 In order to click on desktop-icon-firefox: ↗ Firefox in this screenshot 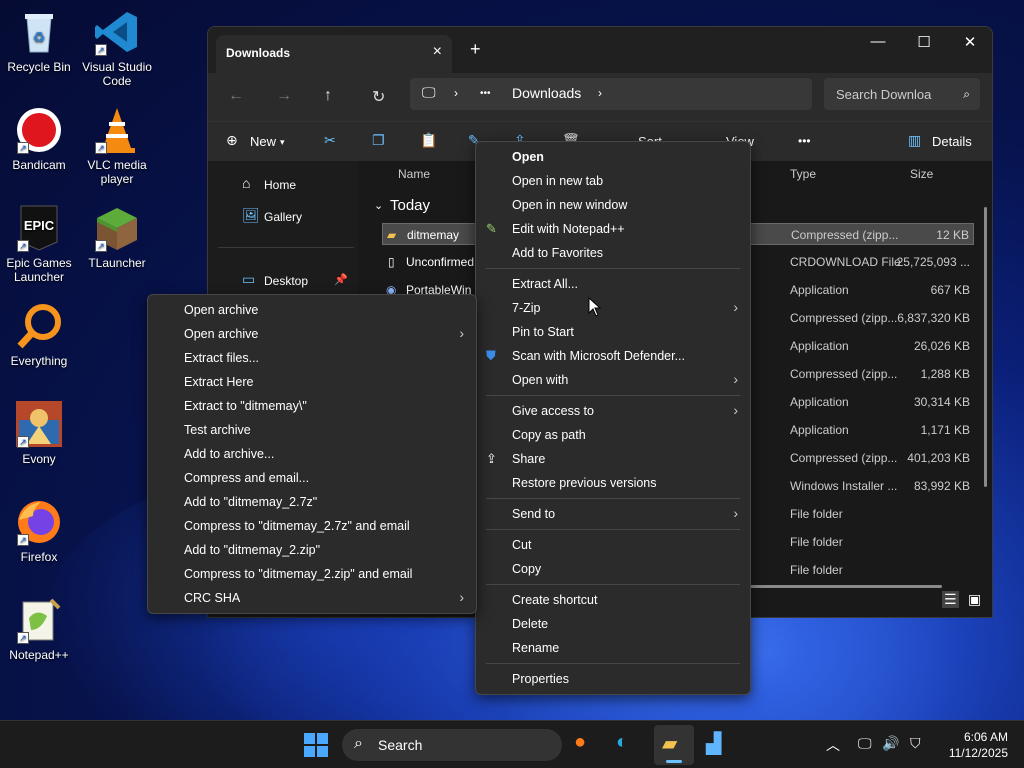, I will do `click(39, 531)`.